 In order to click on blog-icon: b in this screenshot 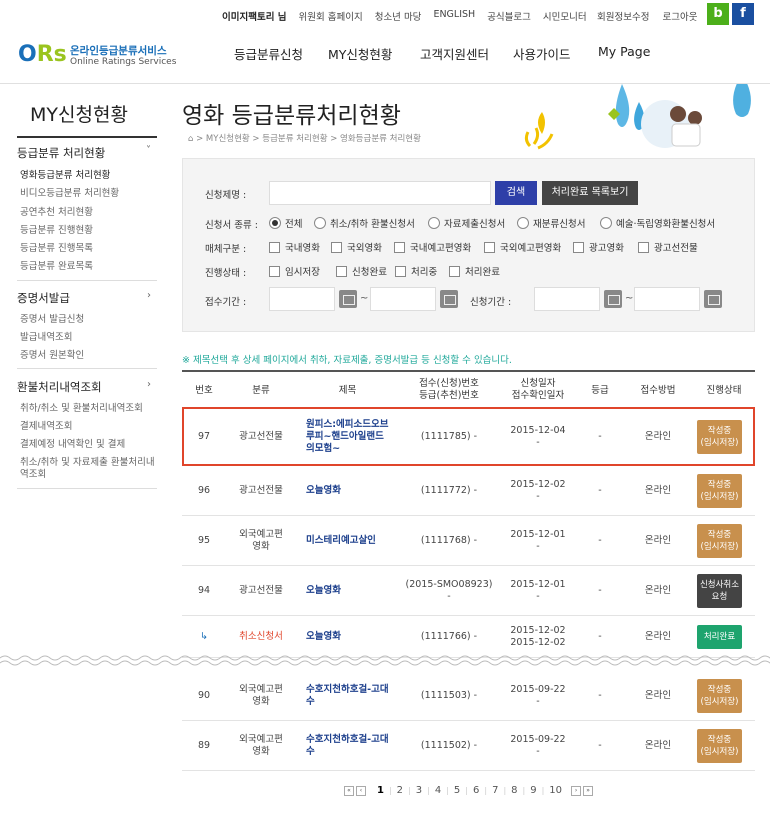, I will do `click(718, 14)`.